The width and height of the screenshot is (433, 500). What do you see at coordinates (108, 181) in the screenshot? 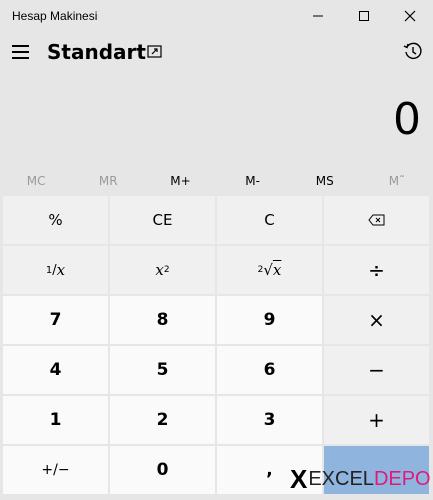
I see `memory-recall-button: MR` at bounding box center [108, 181].